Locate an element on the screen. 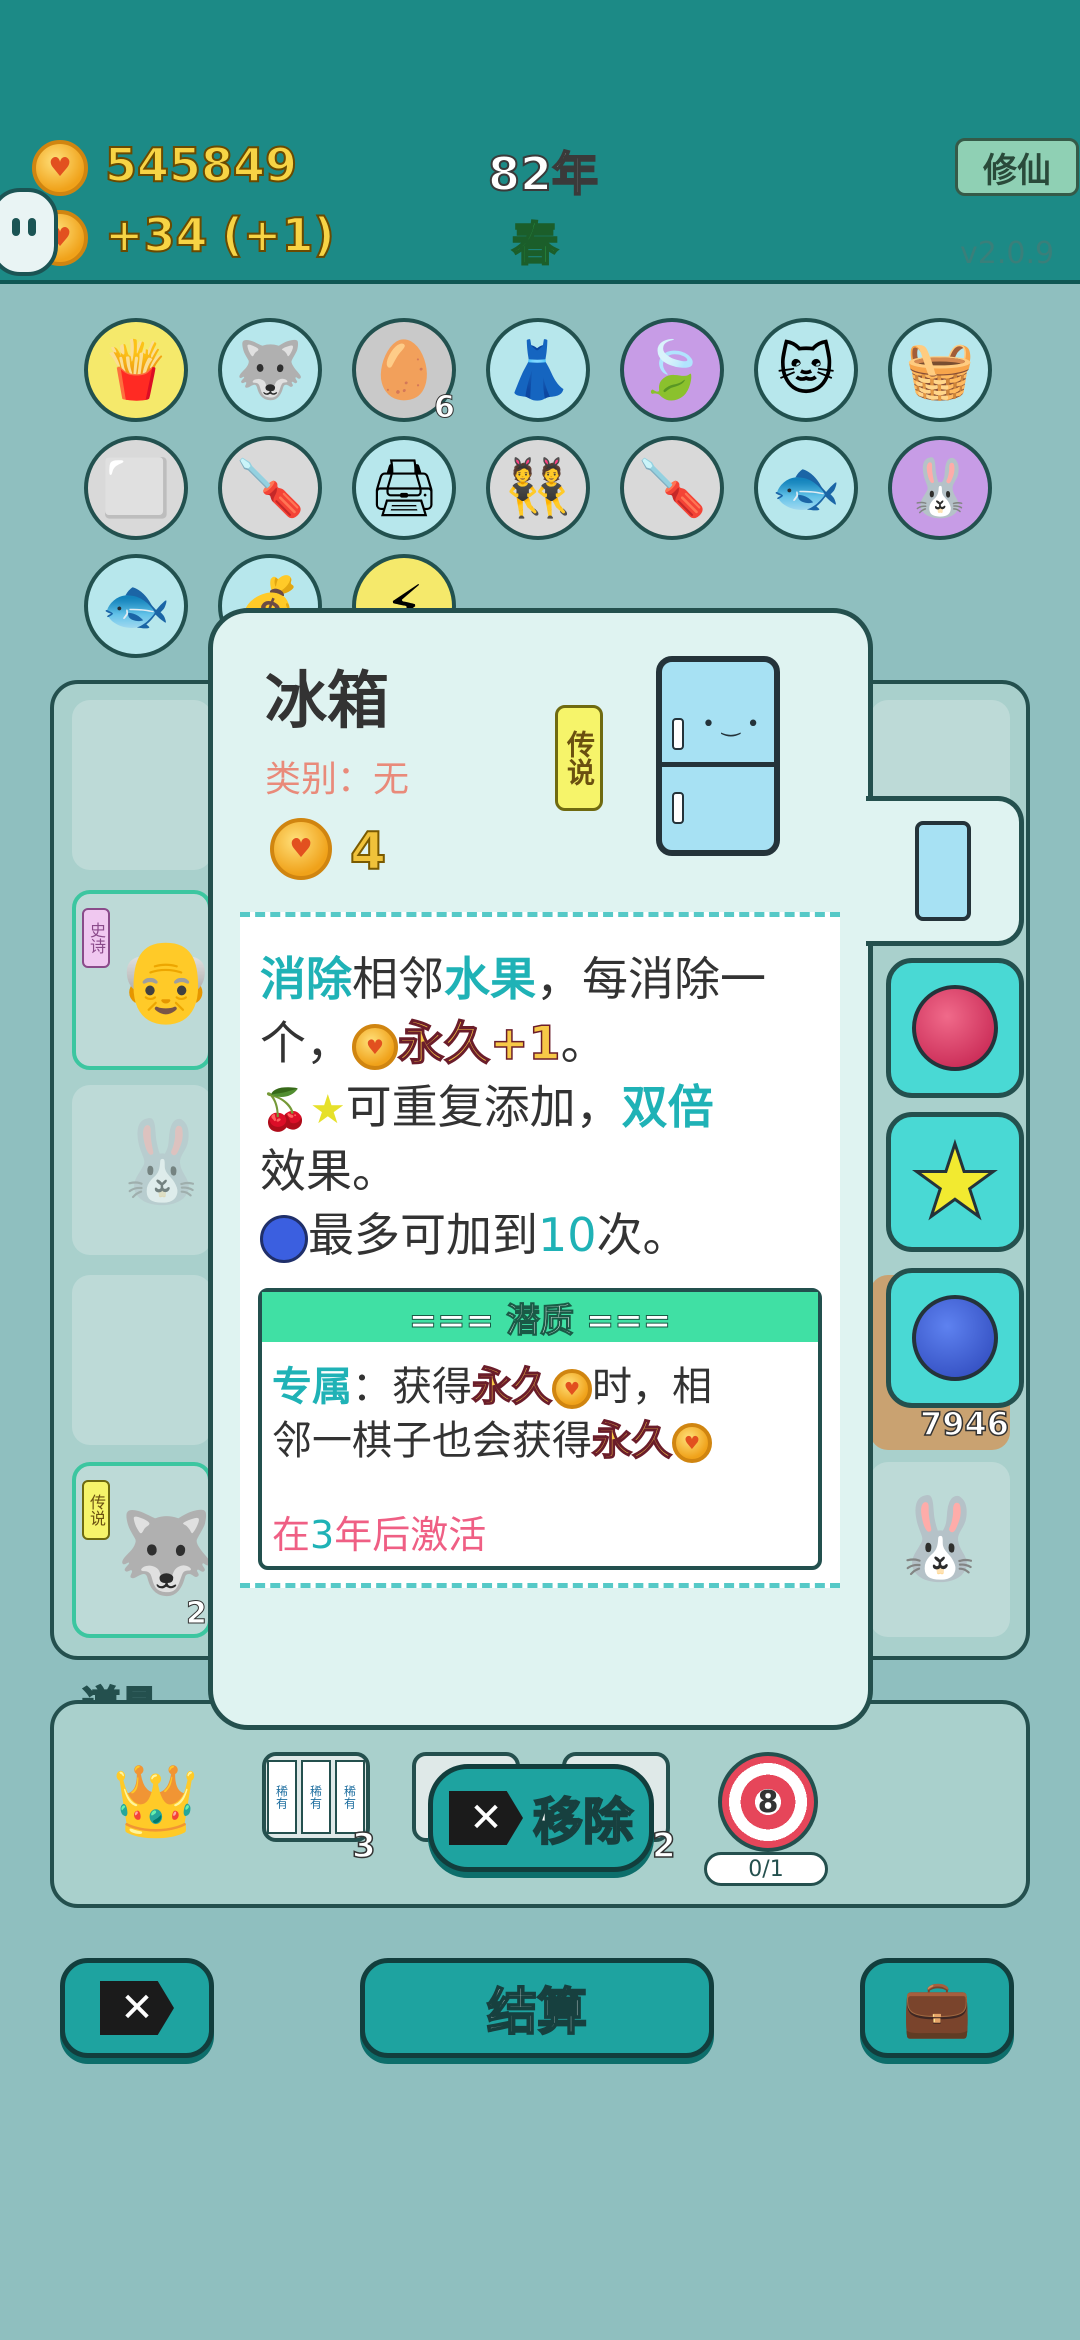  fridge-icon: • ‿ • is located at coordinates (718, 756).